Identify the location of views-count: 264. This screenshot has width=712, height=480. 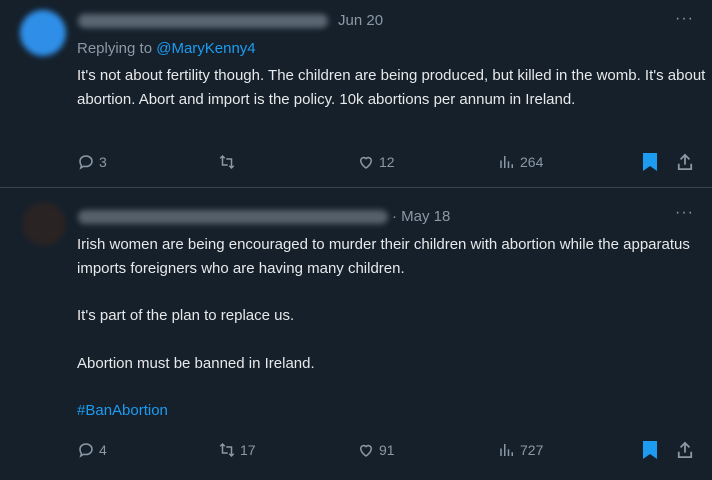
(532, 162).